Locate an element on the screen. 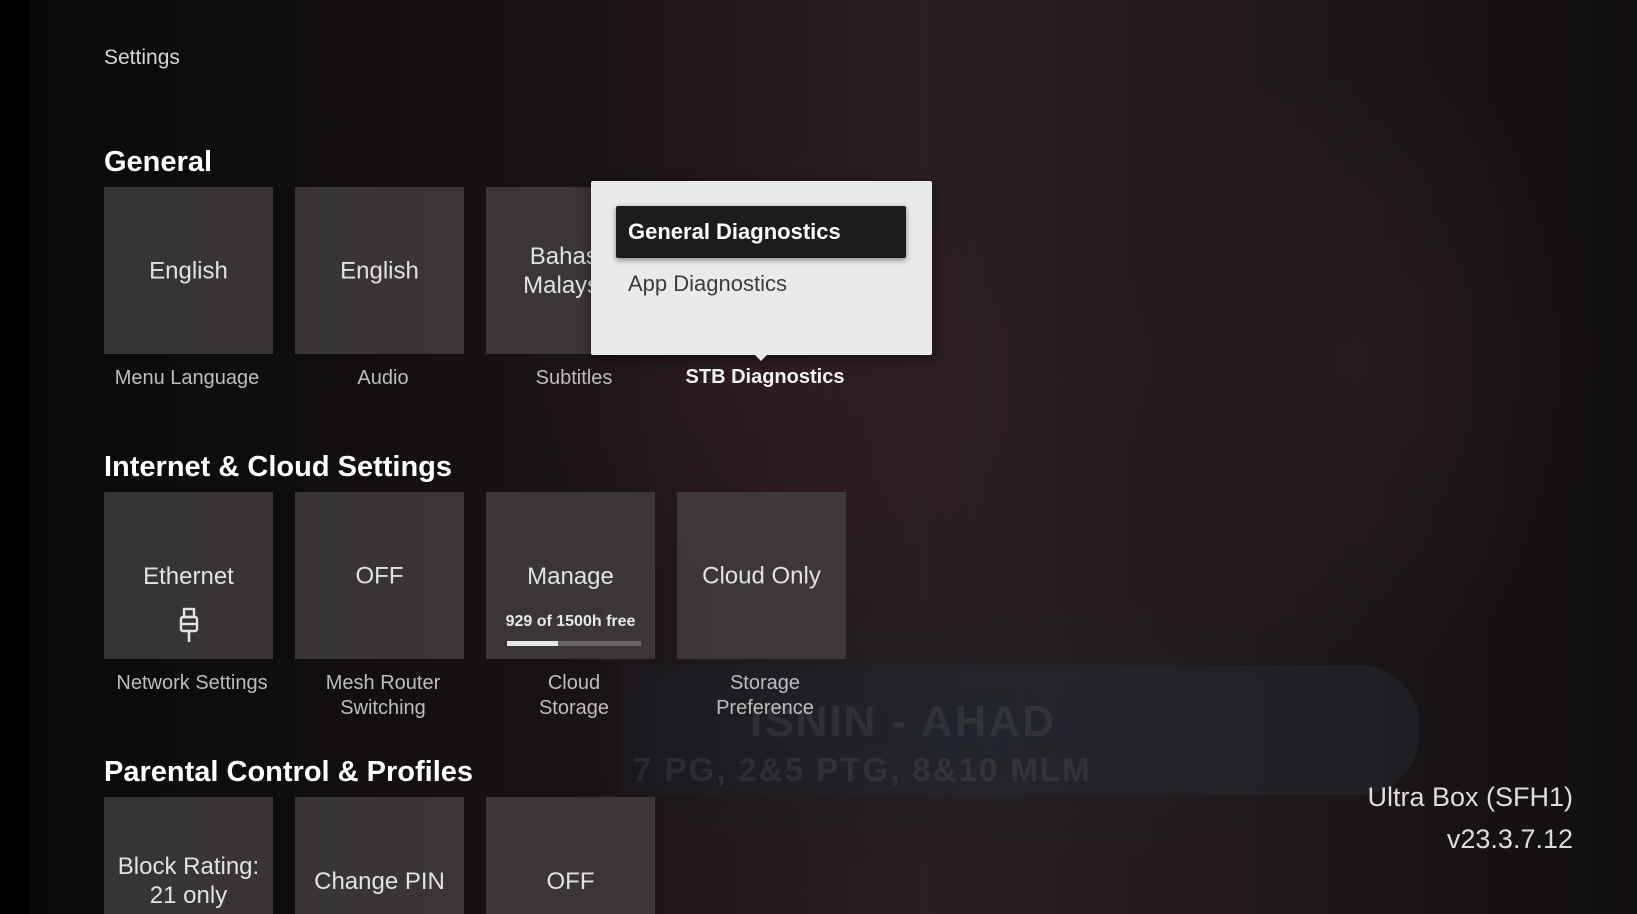 The image size is (1637, 914). tile-label-subtitles: Subtitles is located at coordinates (574, 378).